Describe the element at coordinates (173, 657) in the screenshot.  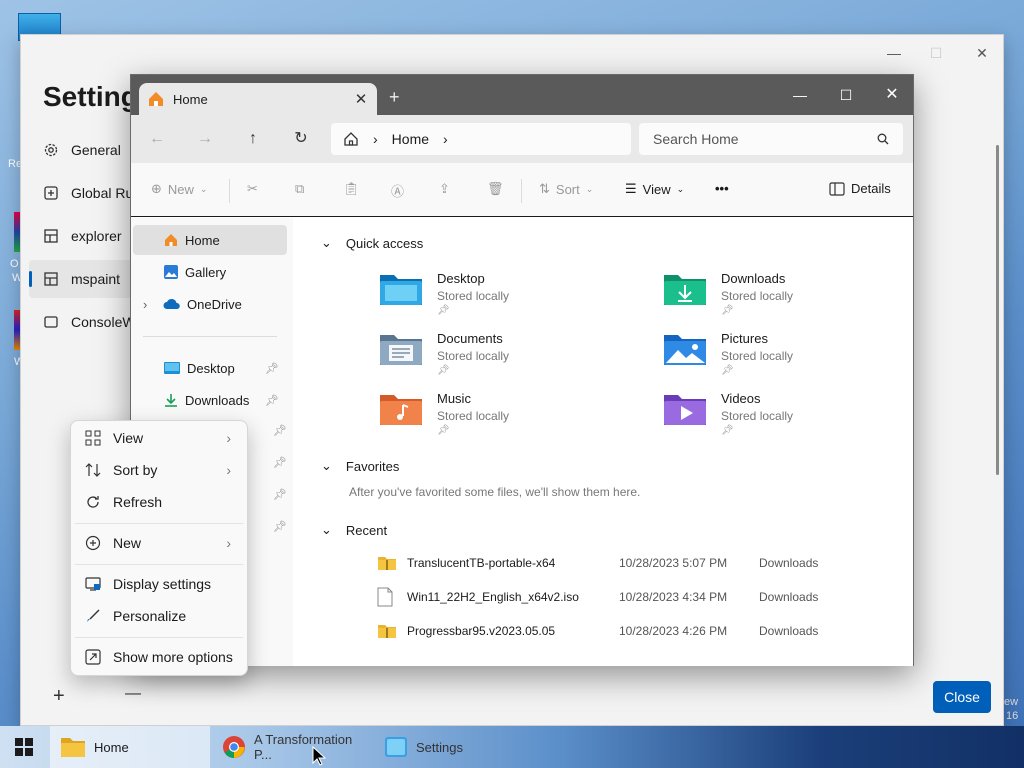
I see `menu-item-label: Show more options` at that location.